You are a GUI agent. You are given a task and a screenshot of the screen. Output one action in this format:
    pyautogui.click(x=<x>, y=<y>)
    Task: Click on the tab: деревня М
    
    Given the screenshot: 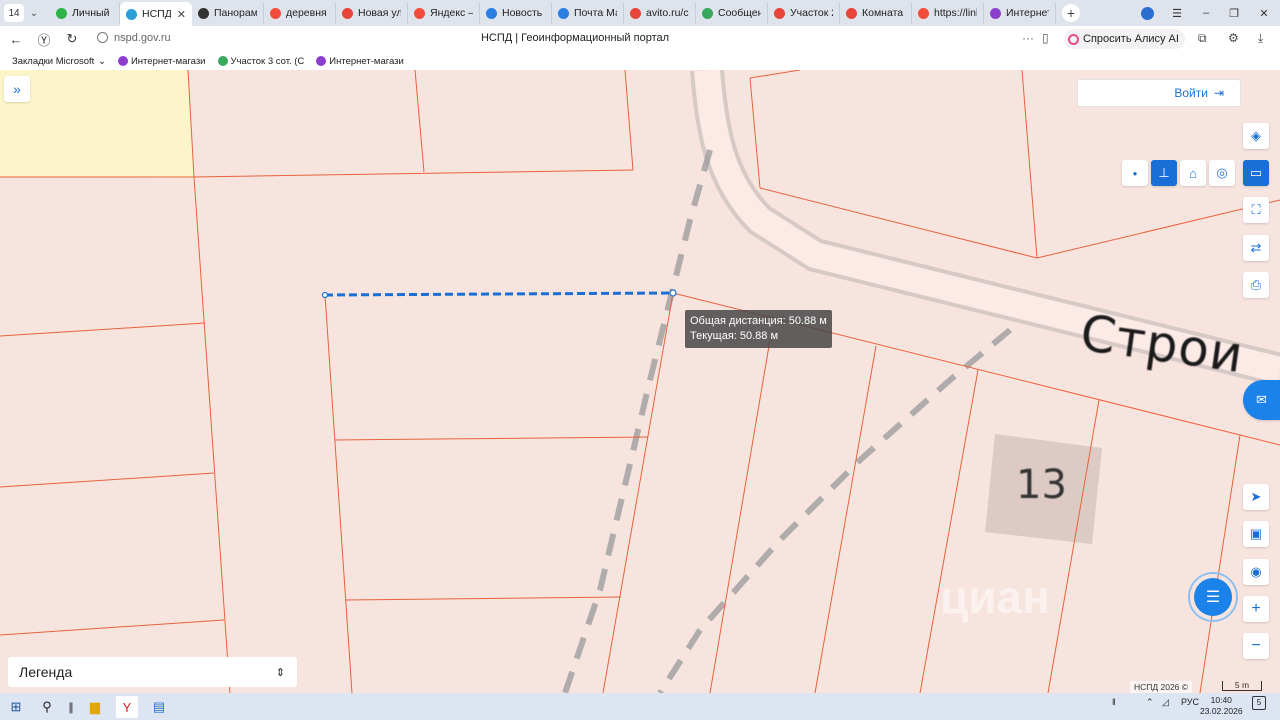 What is the action you would take?
    pyautogui.click(x=300, y=13)
    